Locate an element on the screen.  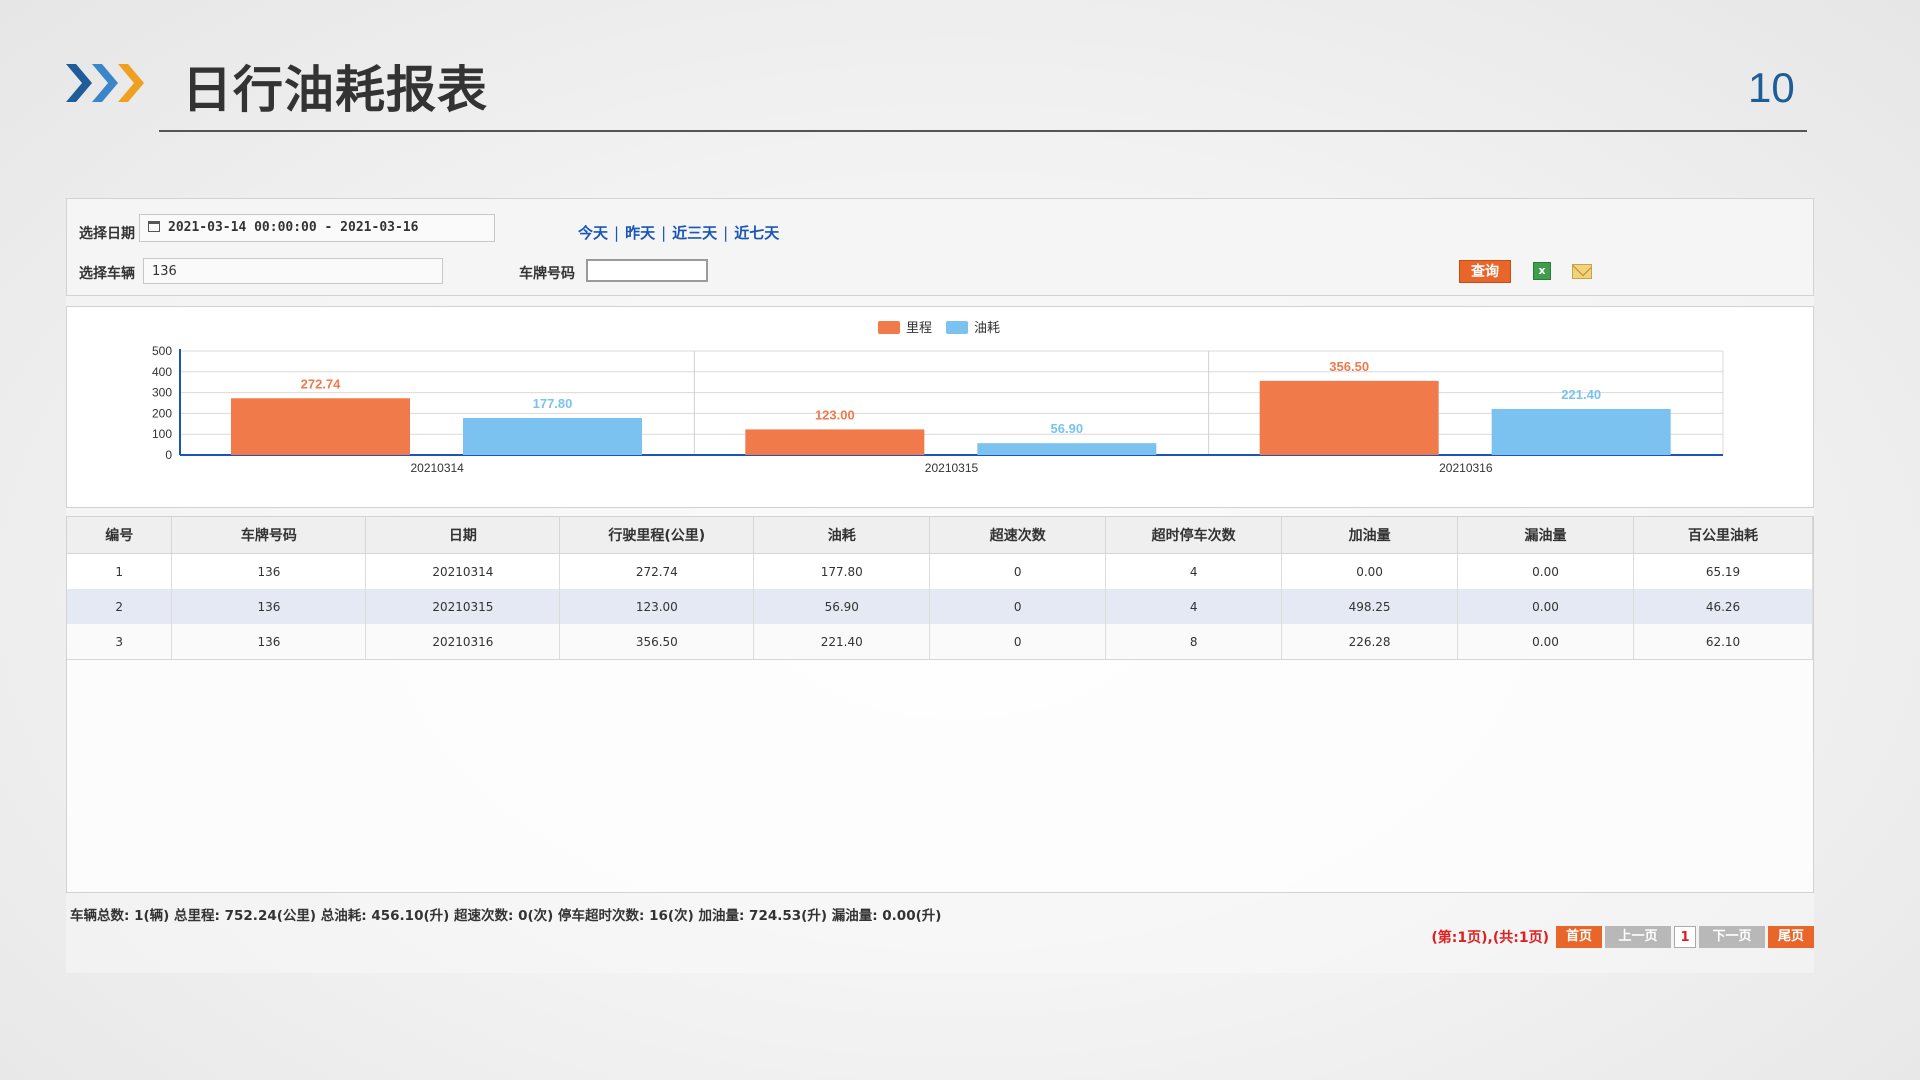
y-tick-label: 300 is located at coordinates (162, 393).